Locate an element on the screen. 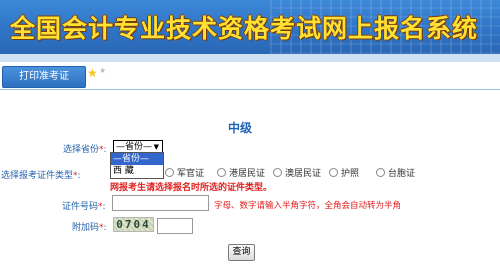  radio-label: 港居民证 is located at coordinates (247, 174).